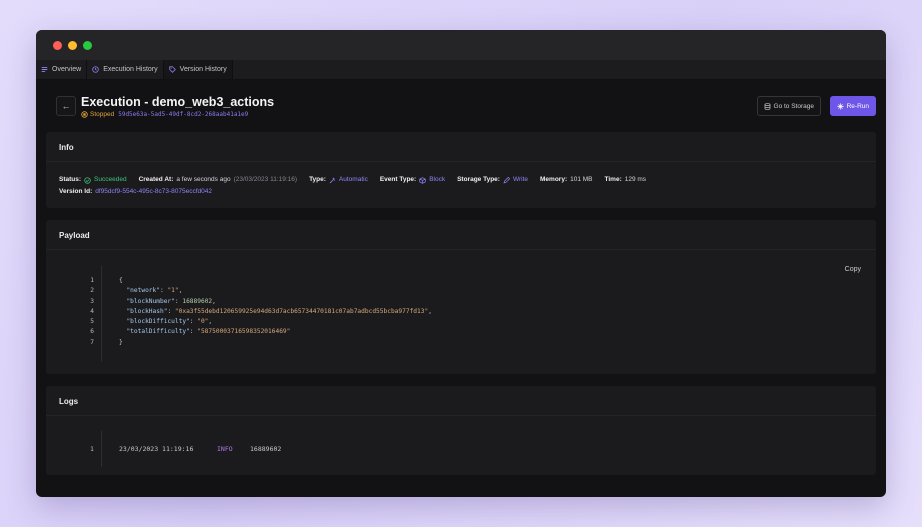 This screenshot has width=922, height=527. I want to click on status-text: Stopped, so click(102, 114).